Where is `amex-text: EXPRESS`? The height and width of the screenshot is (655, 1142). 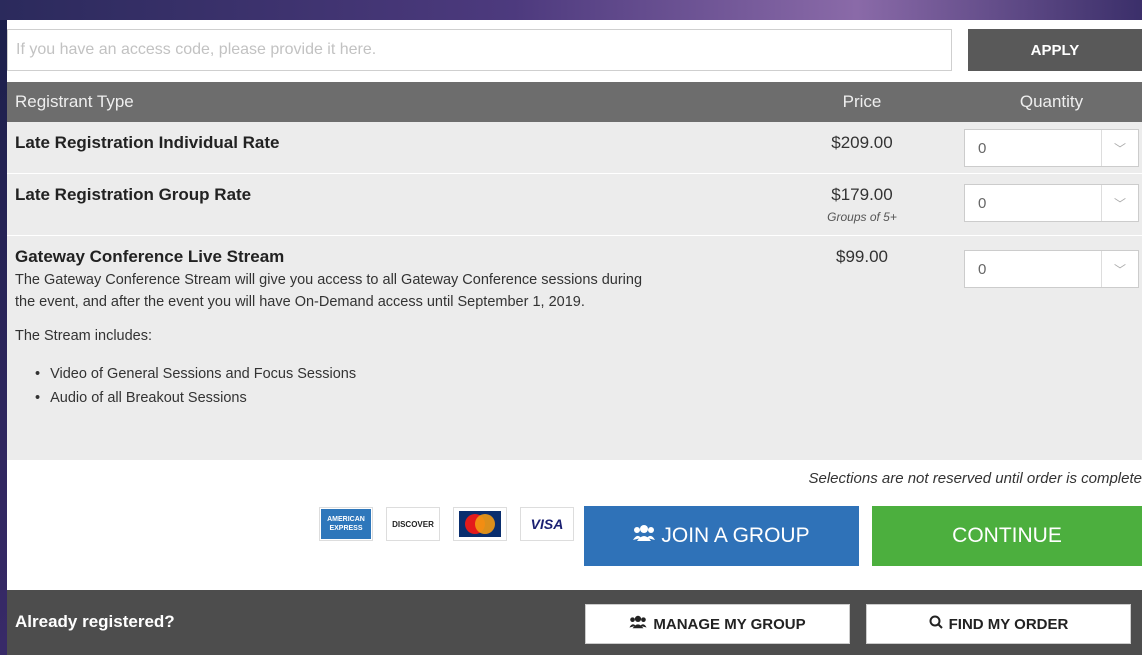 amex-text: EXPRESS is located at coordinates (346, 528).